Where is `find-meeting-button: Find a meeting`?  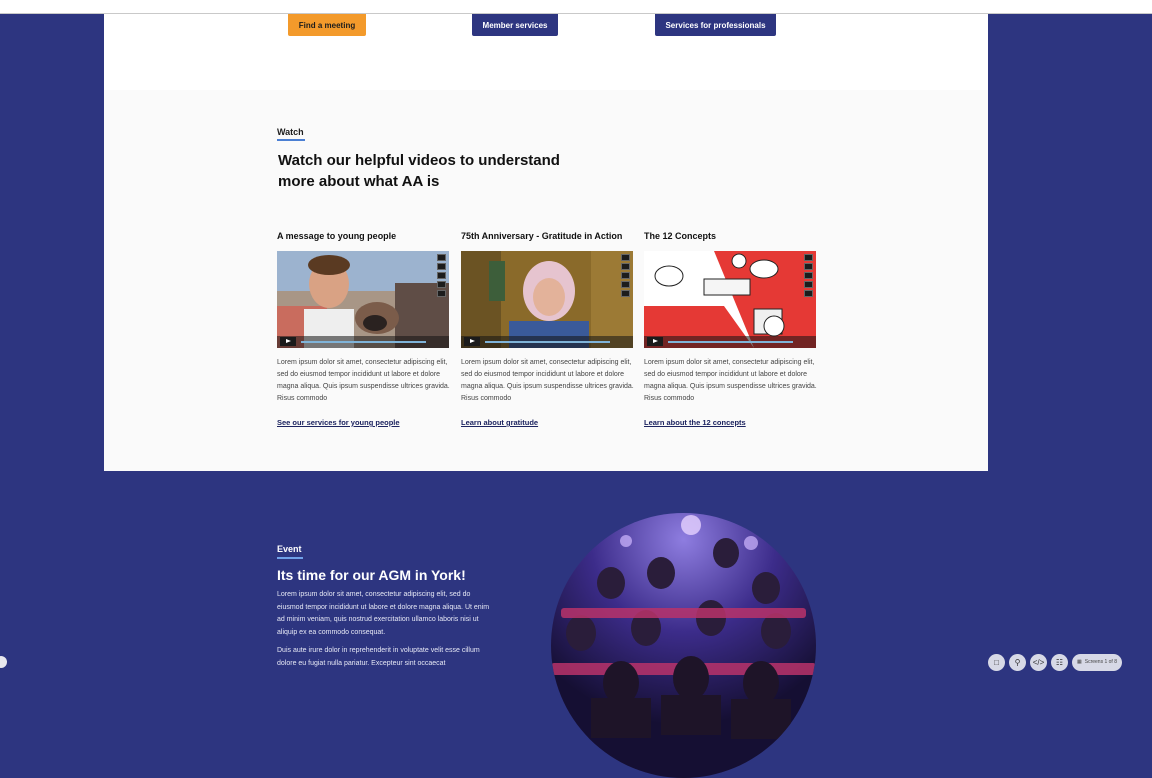
find-meeting-button: Find a meeting is located at coordinates (327, 25).